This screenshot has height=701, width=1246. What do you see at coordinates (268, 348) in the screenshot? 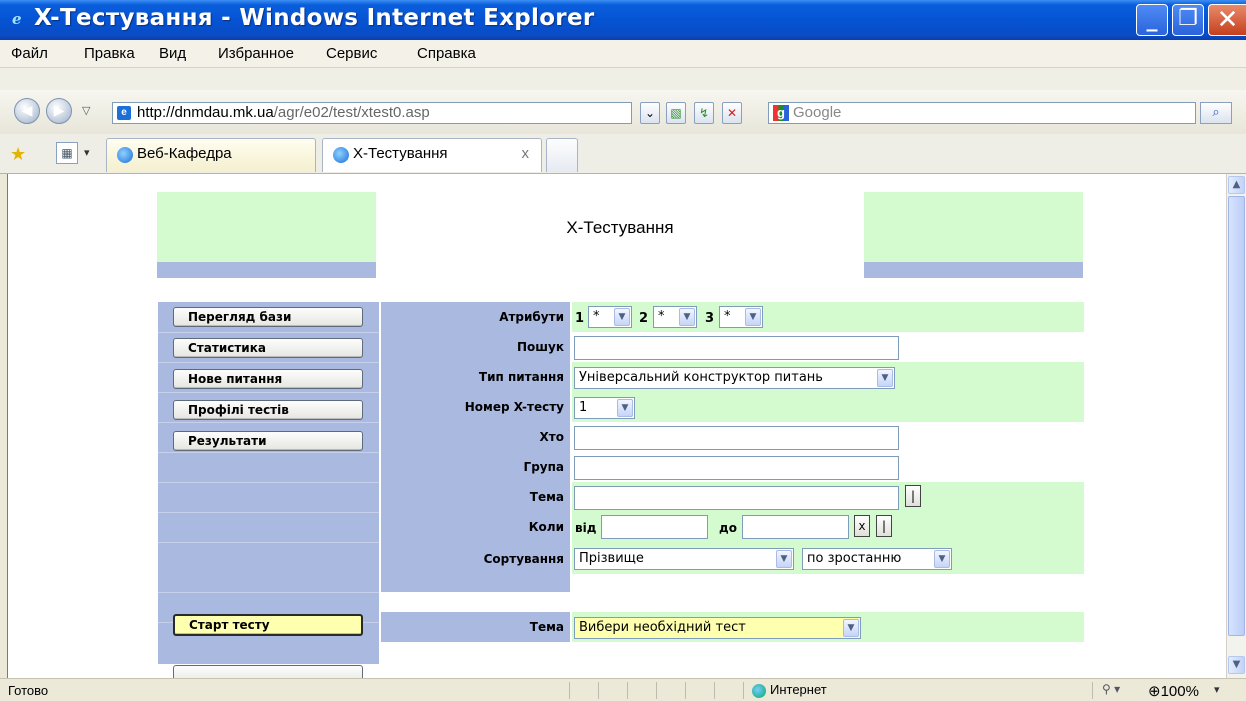
I see `statistics-button: Статистика` at bounding box center [268, 348].